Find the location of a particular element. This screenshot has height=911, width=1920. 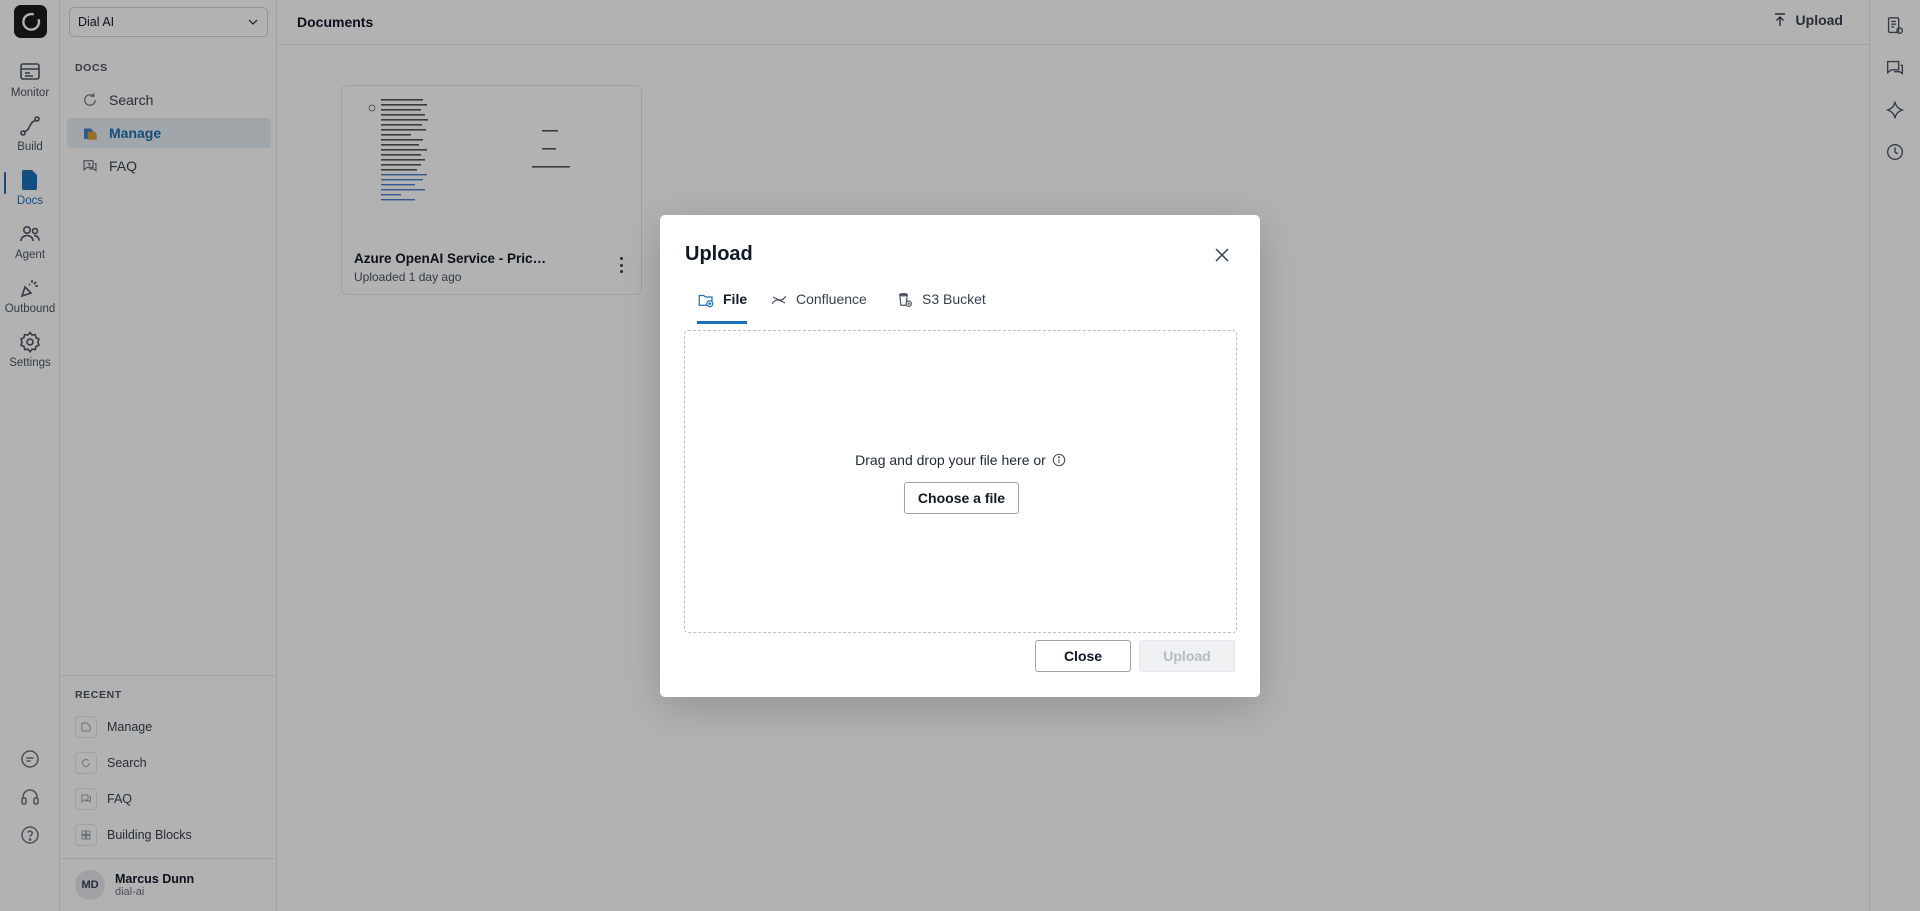

info-icon is located at coordinates (1059, 460).